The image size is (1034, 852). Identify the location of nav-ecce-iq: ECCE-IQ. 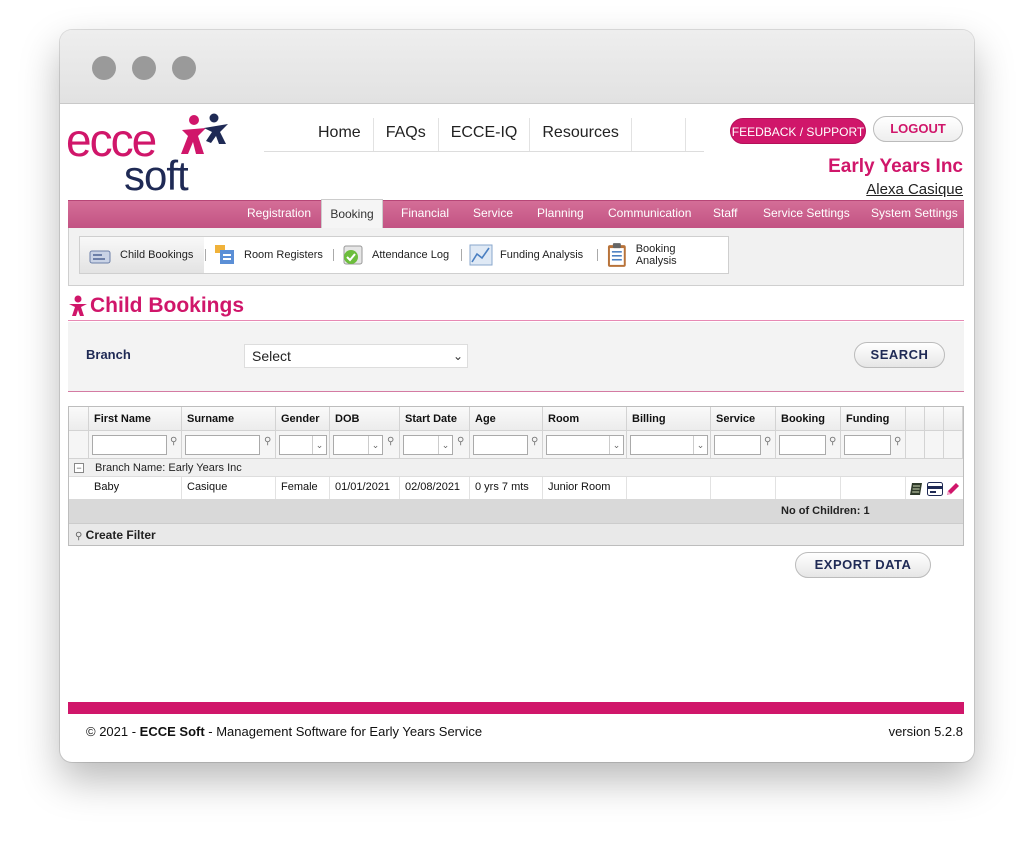
(485, 134).